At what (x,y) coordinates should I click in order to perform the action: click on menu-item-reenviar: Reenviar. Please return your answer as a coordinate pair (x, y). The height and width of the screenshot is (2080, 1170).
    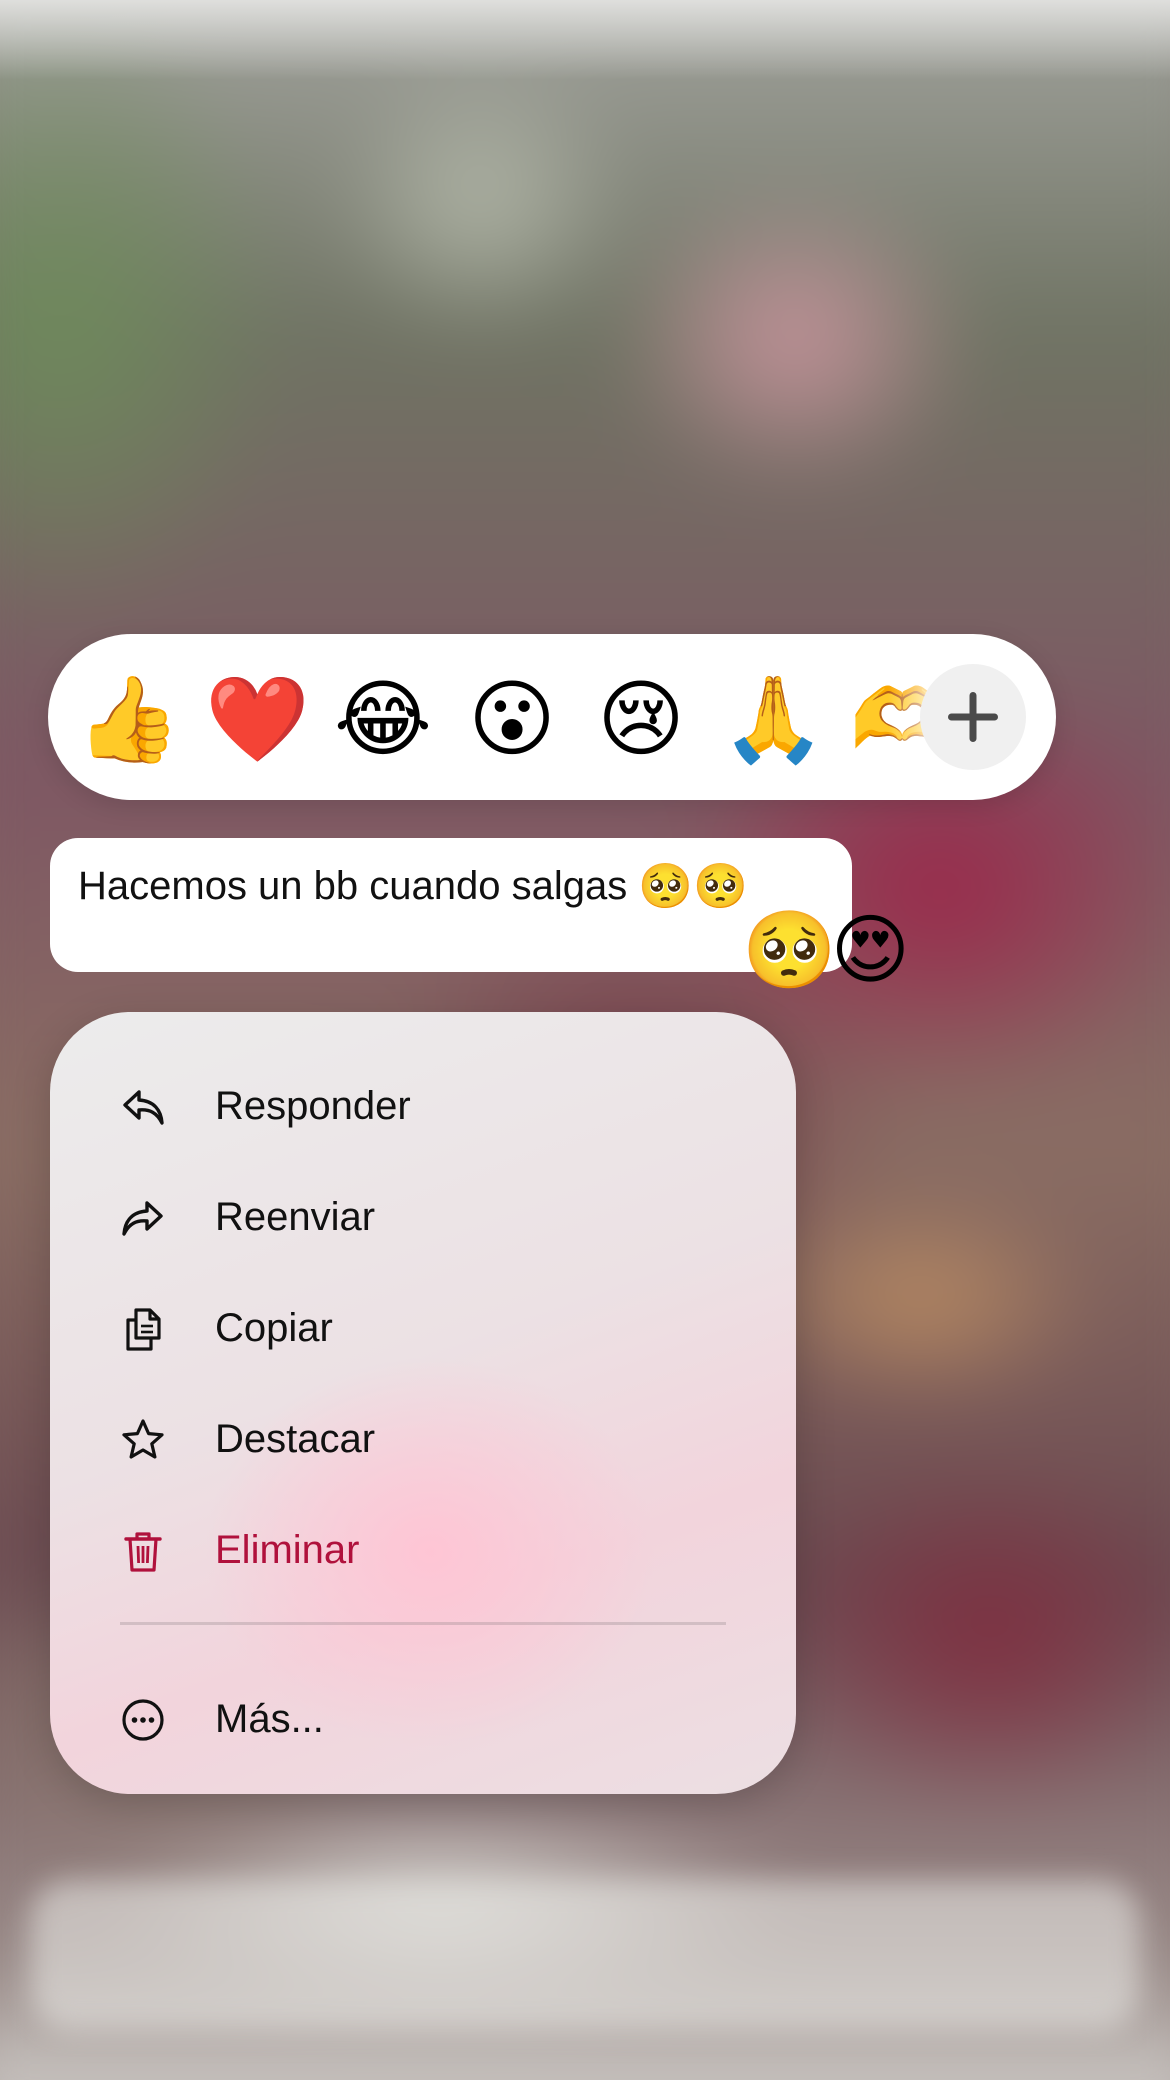
    Looking at the image, I should click on (423, 1217).